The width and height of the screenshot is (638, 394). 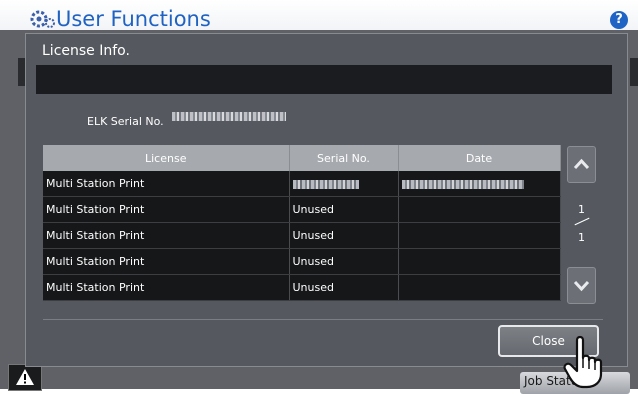 I want to click on title-bar: User Functions ?, so click(x=319, y=15).